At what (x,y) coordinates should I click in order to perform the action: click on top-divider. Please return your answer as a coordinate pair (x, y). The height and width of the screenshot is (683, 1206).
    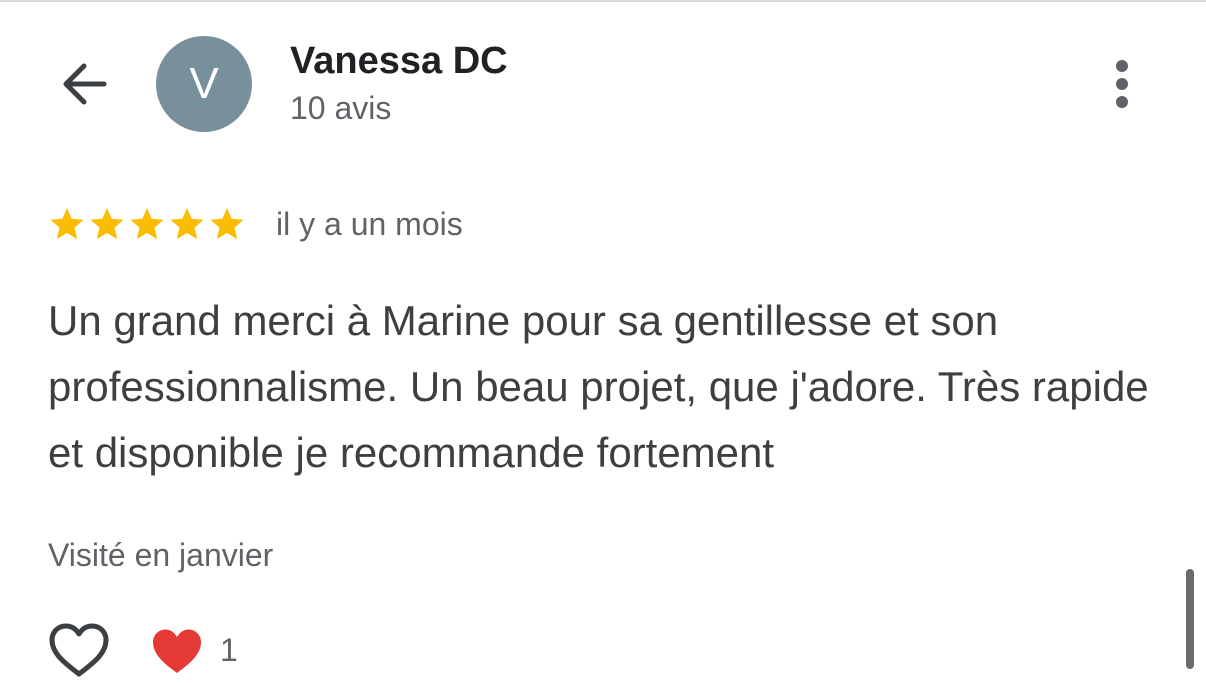
    Looking at the image, I should click on (603, 1).